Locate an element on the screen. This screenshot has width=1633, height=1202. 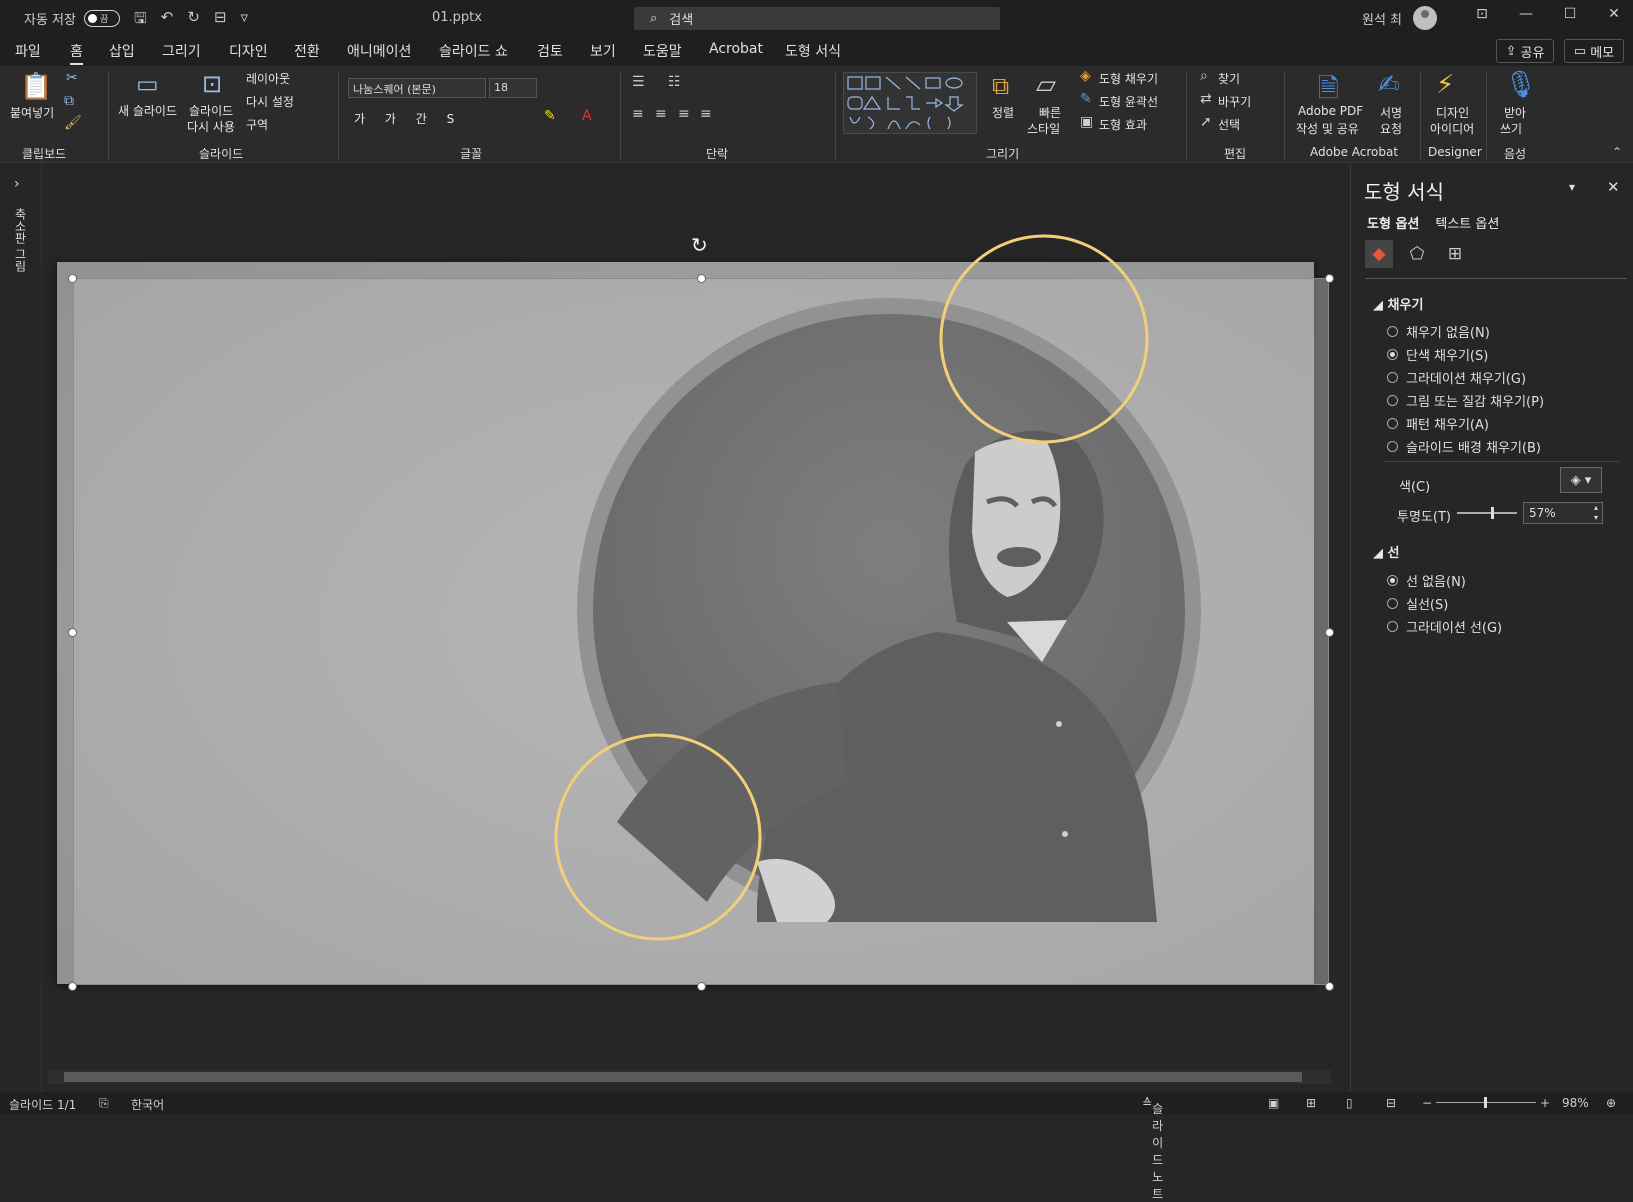
tab-shape-format: 도형 서식 is located at coordinates (813, 51).